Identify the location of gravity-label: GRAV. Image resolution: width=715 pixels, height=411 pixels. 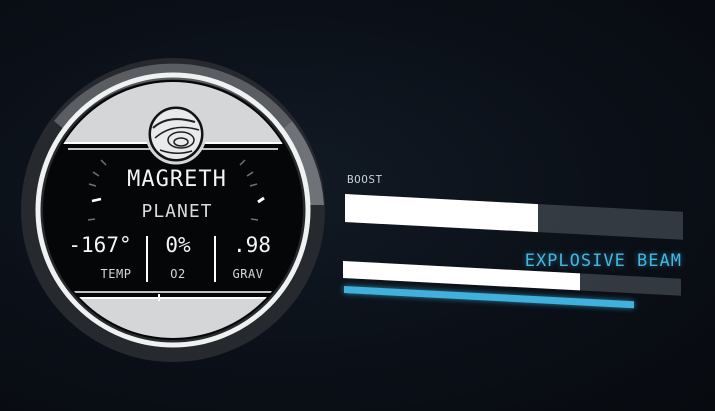
(248, 274).